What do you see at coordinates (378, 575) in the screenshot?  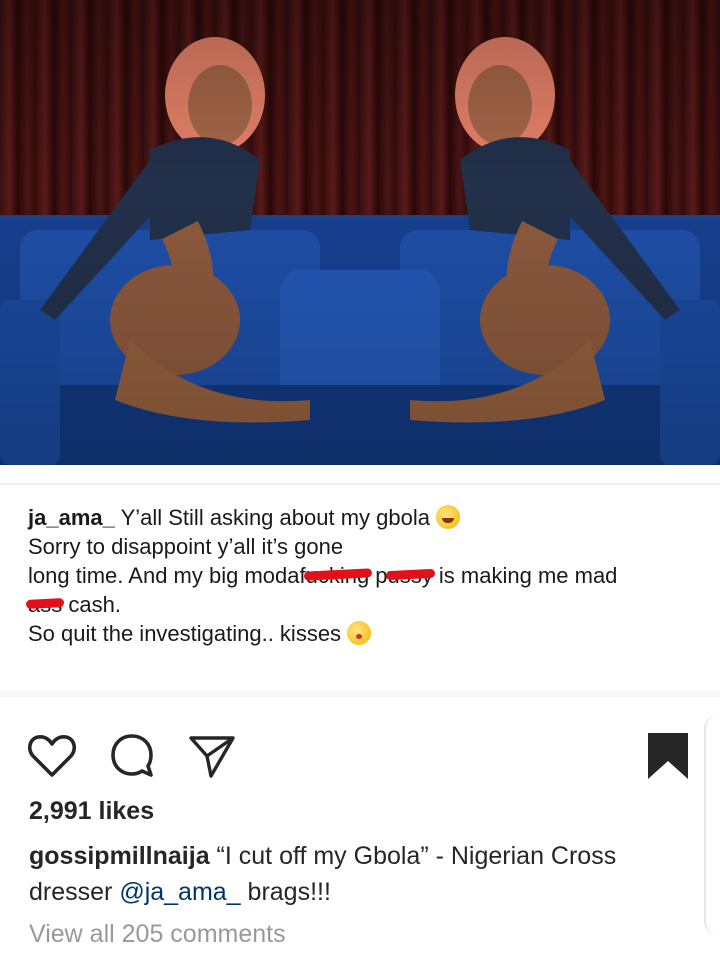 I see `embedded-line-3b: p` at bounding box center [378, 575].